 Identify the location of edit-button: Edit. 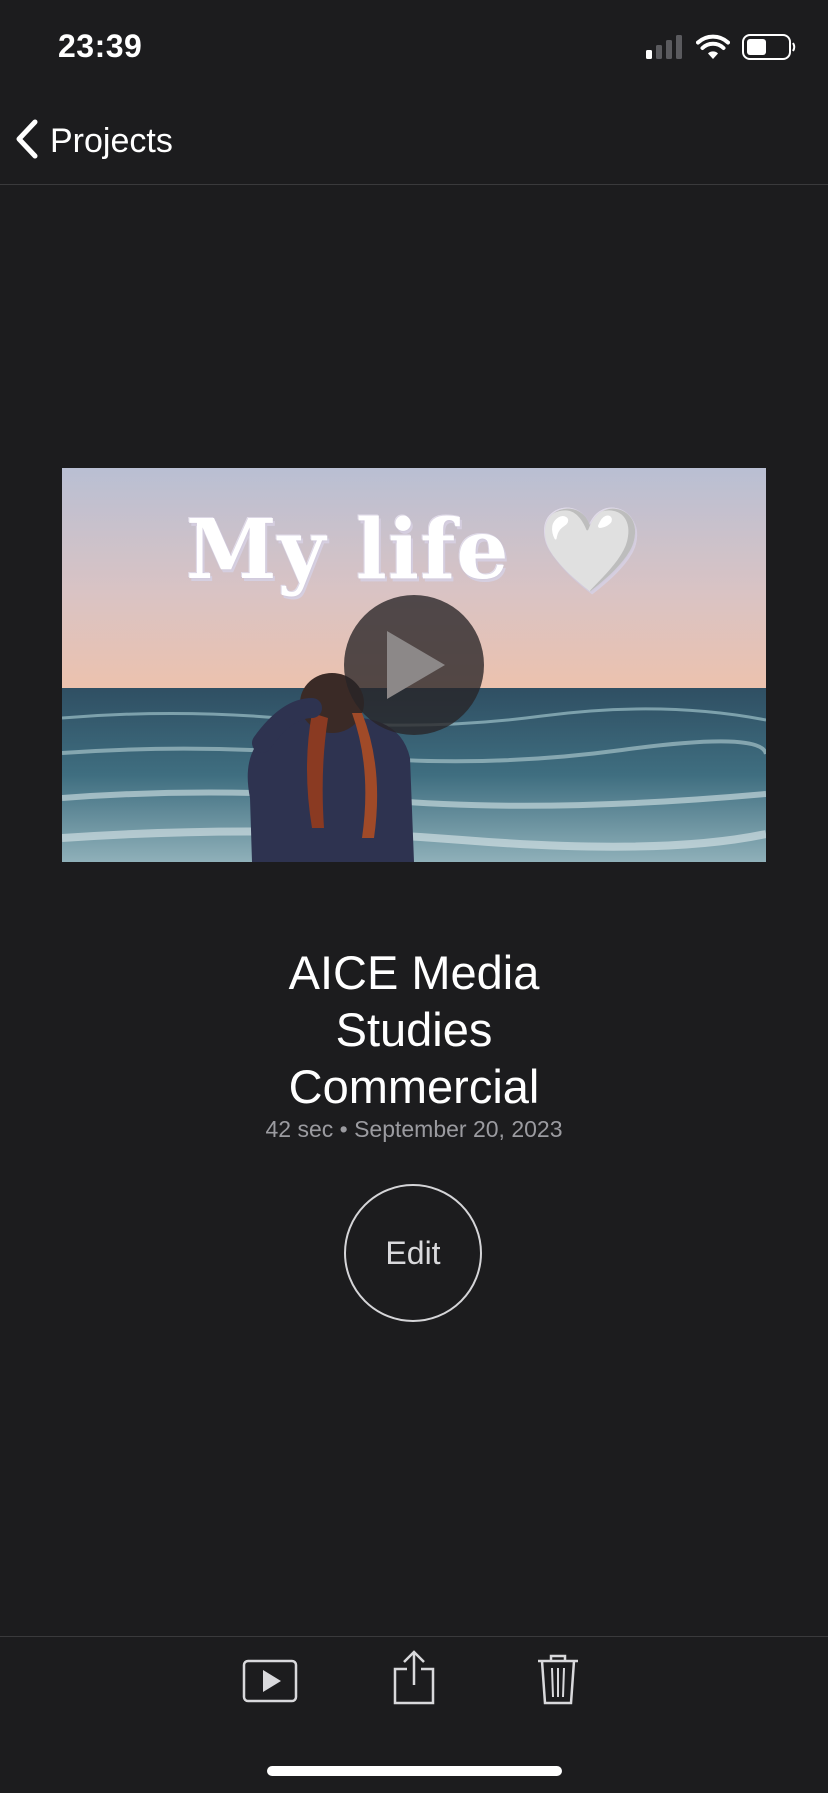
(413, 1253).